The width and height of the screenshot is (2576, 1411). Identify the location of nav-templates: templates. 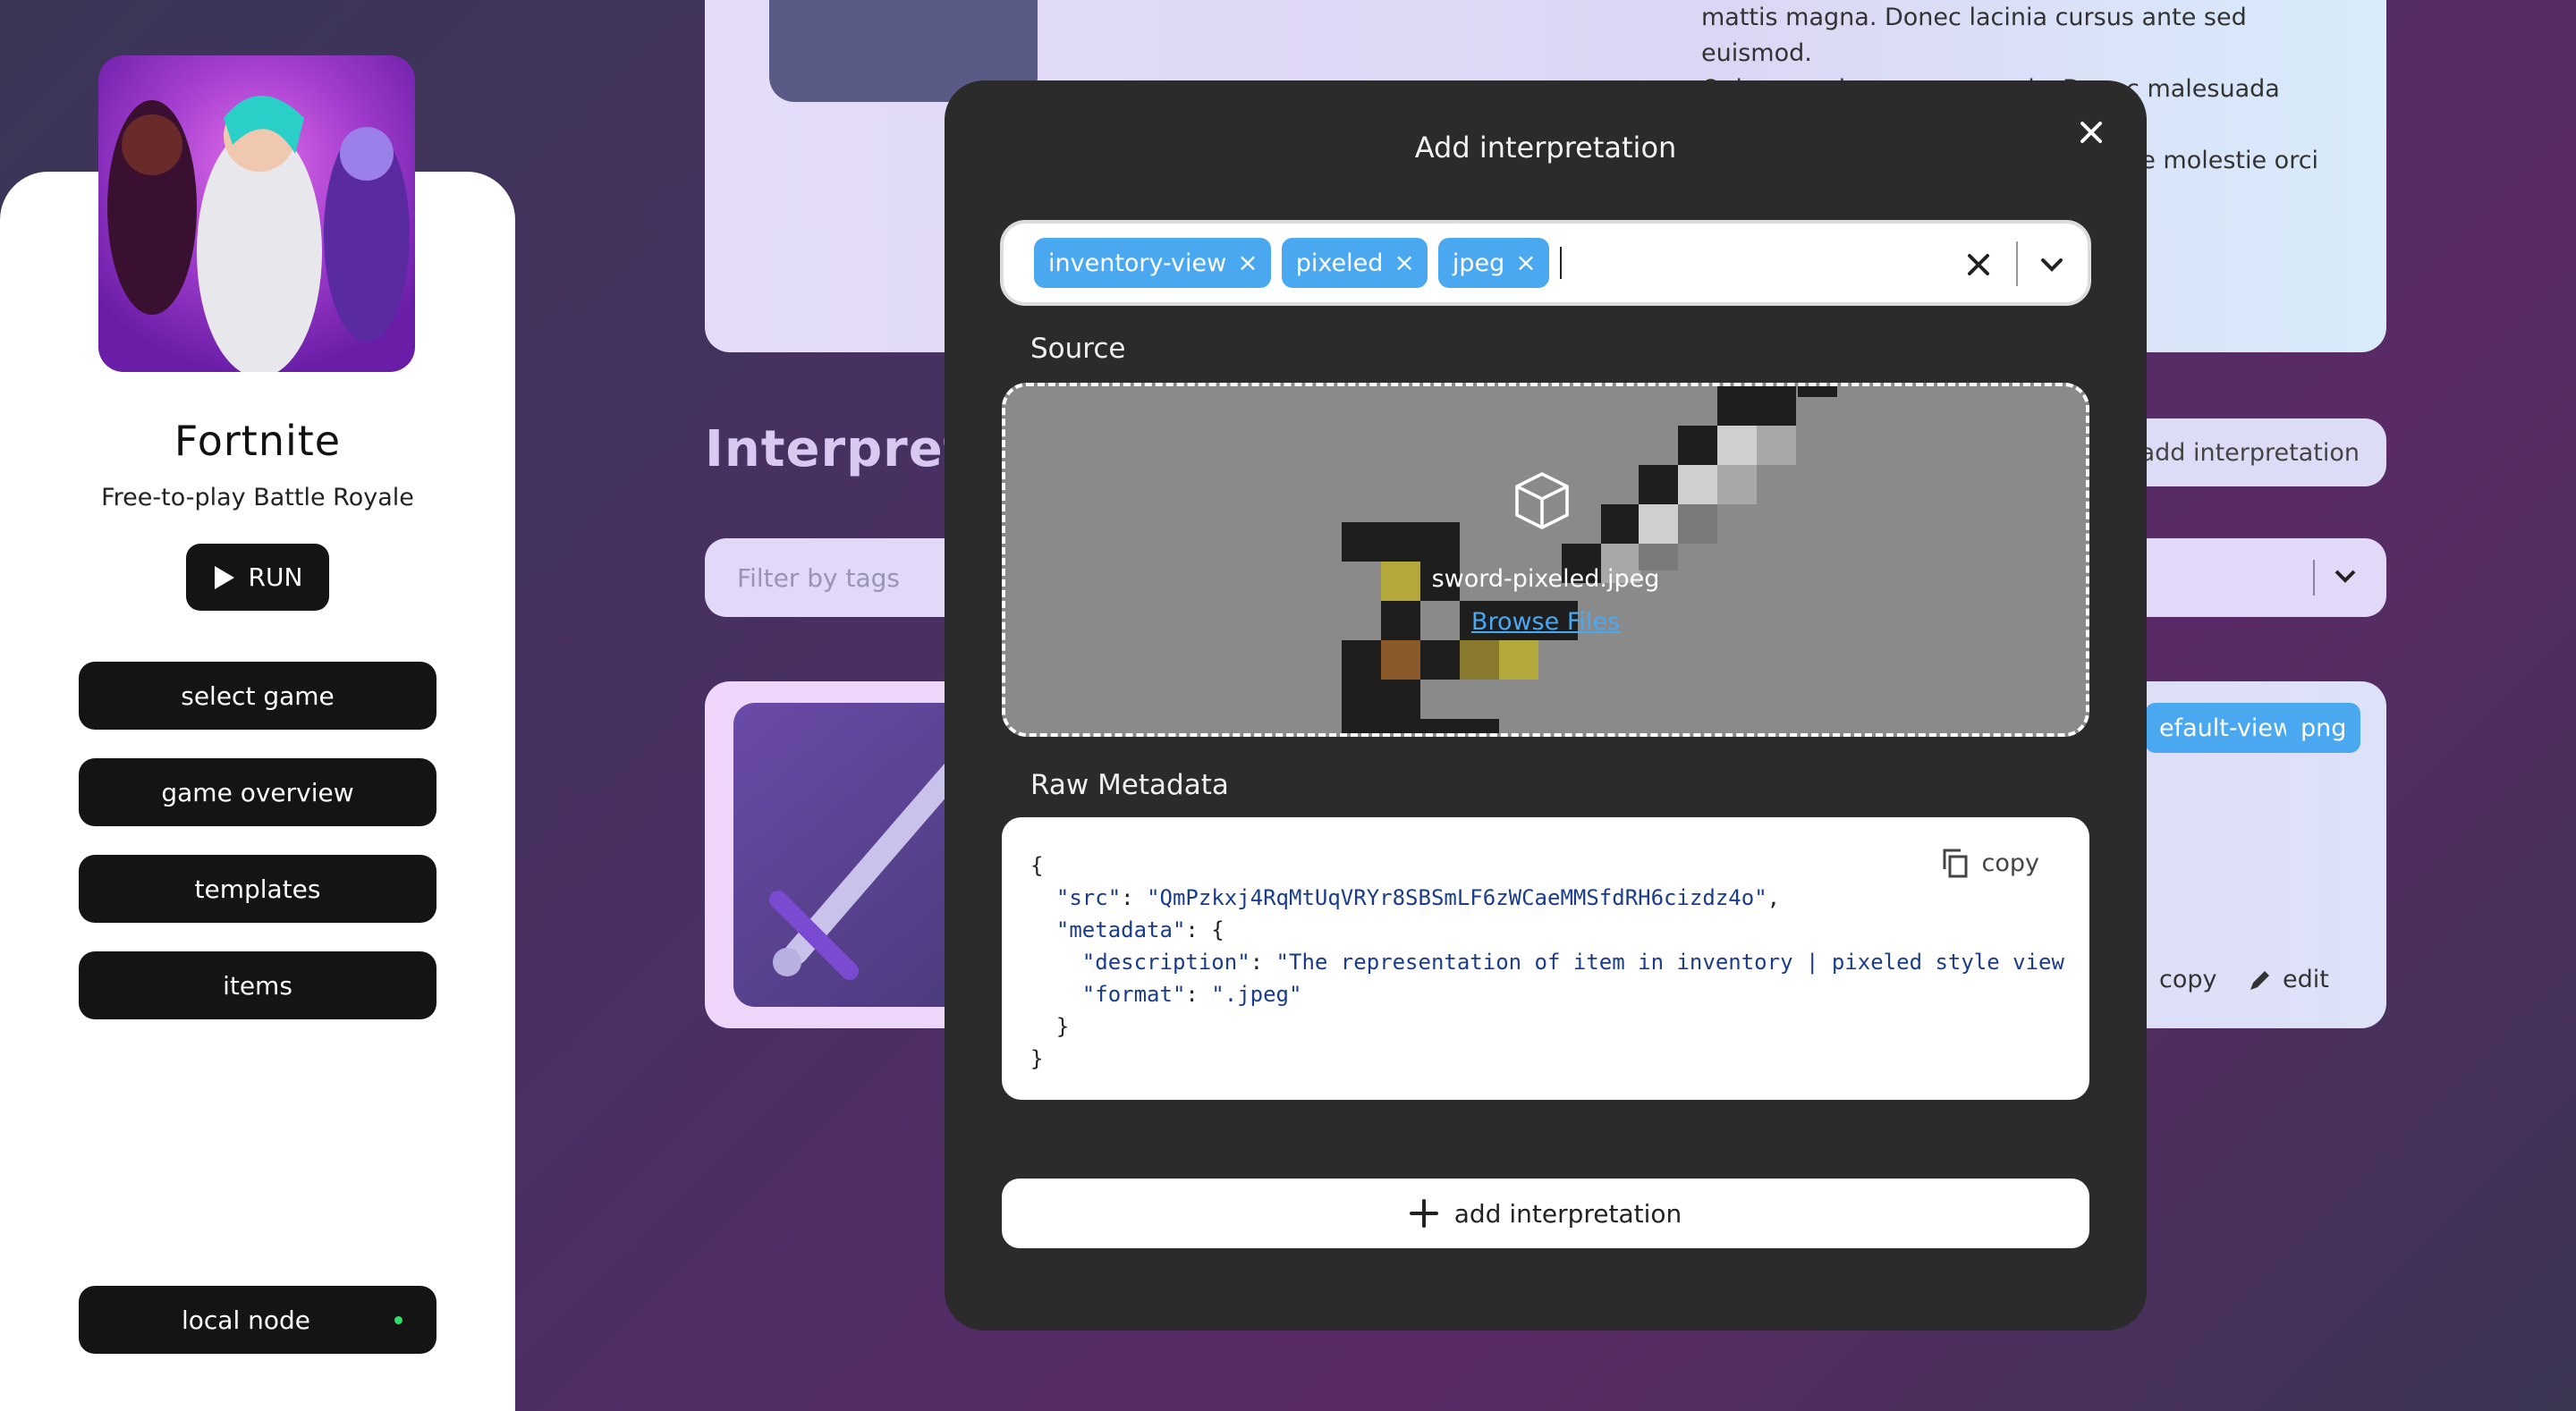
(257, 889).